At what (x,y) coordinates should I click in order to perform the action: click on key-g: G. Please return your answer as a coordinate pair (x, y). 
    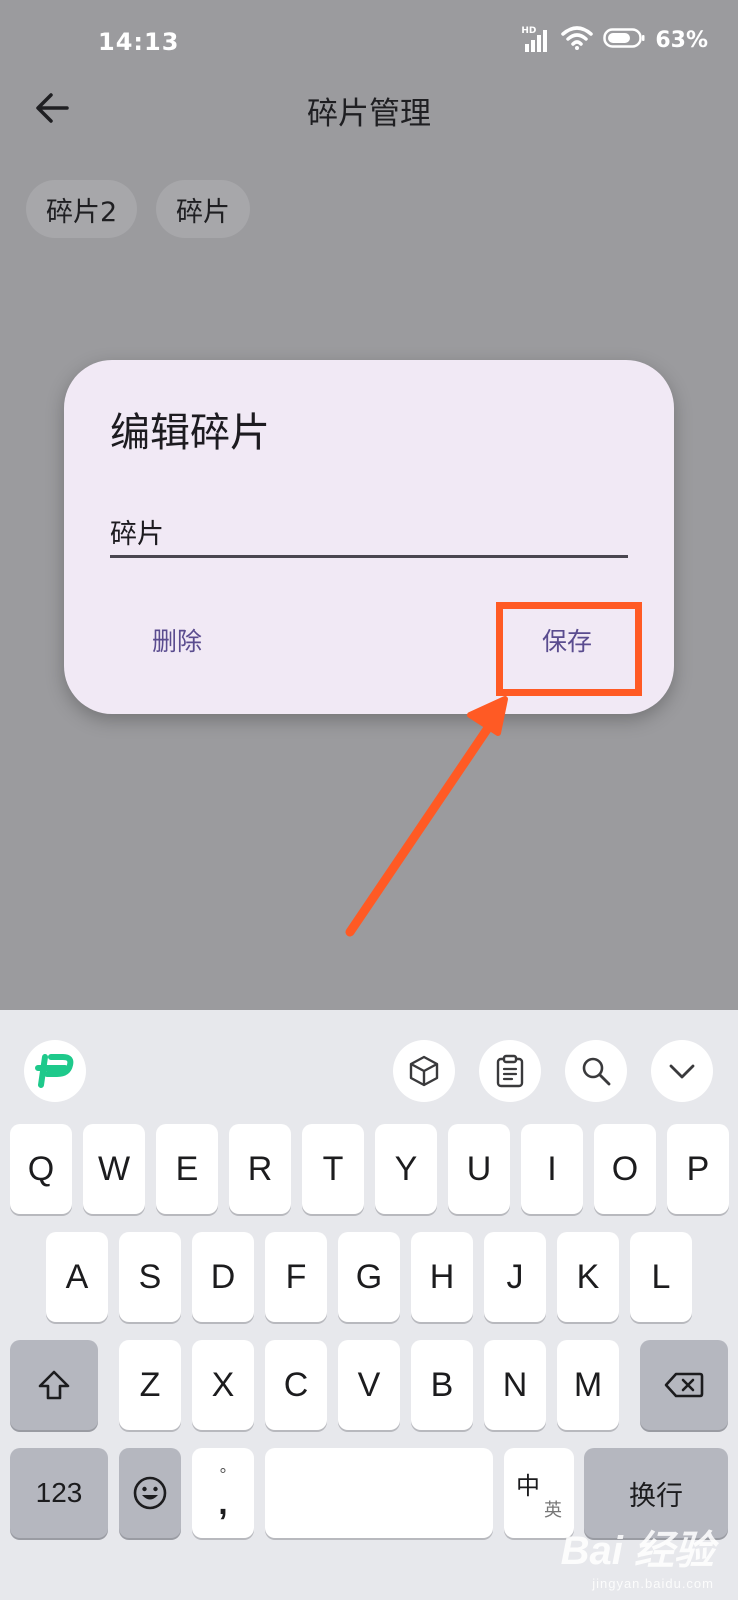
    Looking at the image, I should click on (369, 1277).